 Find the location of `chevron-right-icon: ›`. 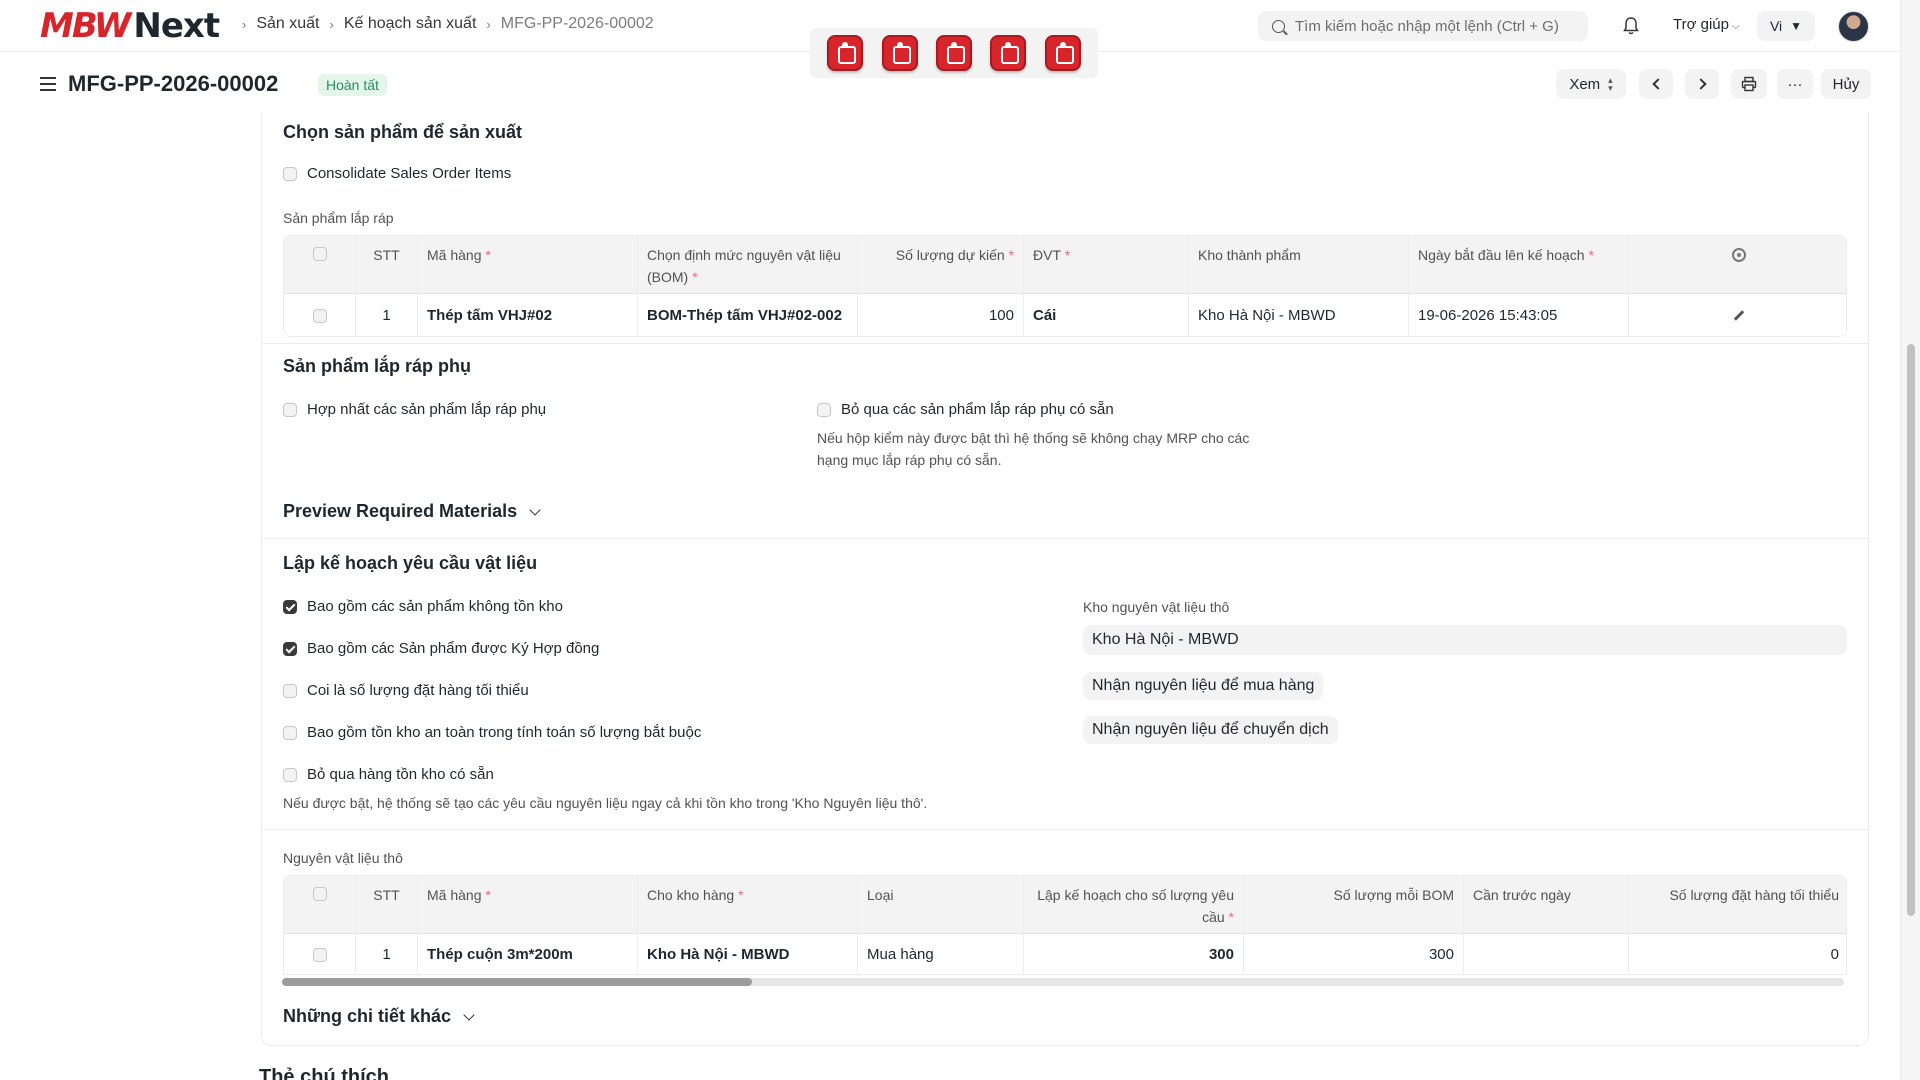

chevron-right-icon: › is located at coordinates (244, 24).